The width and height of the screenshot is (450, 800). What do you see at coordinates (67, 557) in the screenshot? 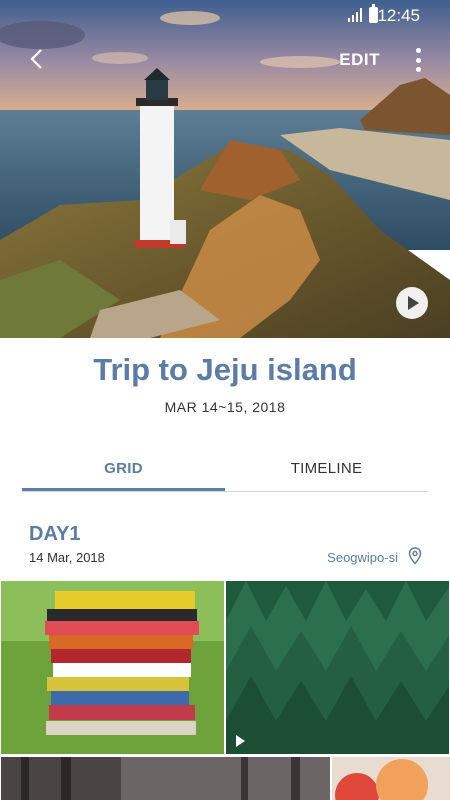
I see `day-date: 14 Mar, 2018` at bounding box center [67, 557].